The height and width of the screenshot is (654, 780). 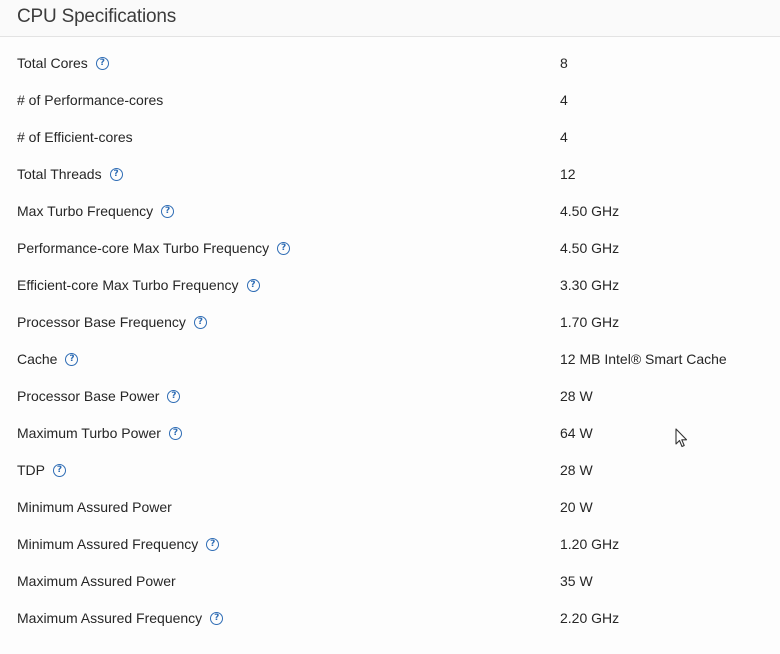 I want to click on spec-value: 20 W, so click(x=576, y=507).